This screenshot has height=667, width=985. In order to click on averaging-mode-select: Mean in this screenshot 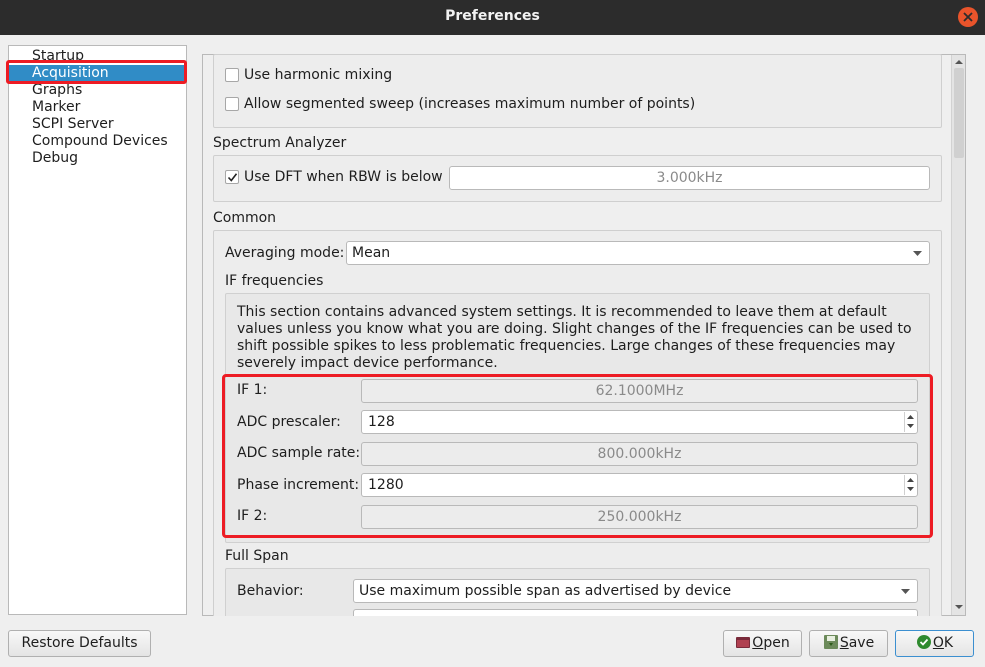, I will do `click(638, 253)`.